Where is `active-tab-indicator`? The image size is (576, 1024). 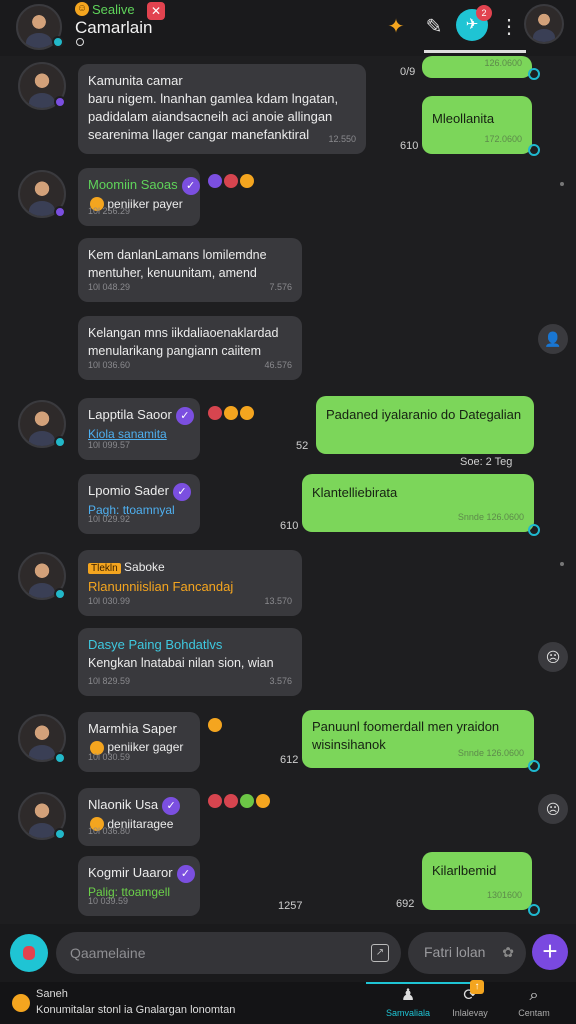
active-tab-indicator is located at coordinates (421, 983).